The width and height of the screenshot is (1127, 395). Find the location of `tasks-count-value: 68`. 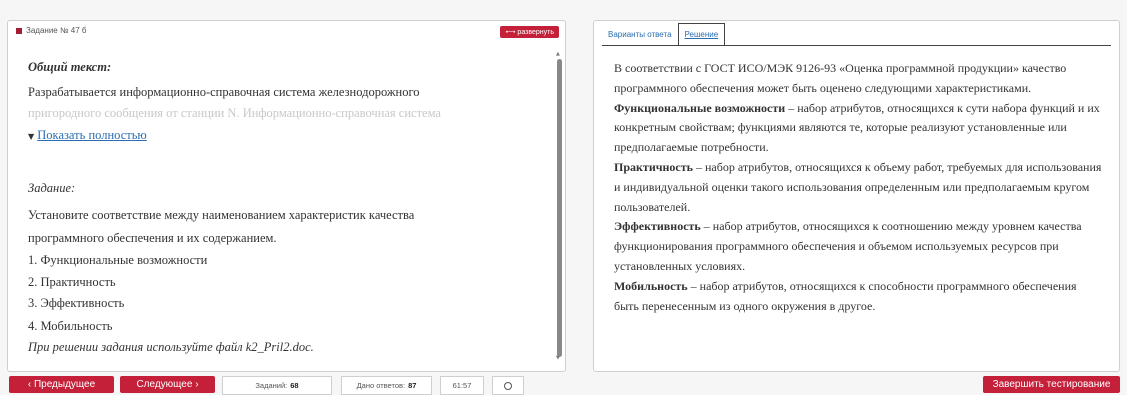

tasks-count-value: 68 is located at coordinates (294, 385).